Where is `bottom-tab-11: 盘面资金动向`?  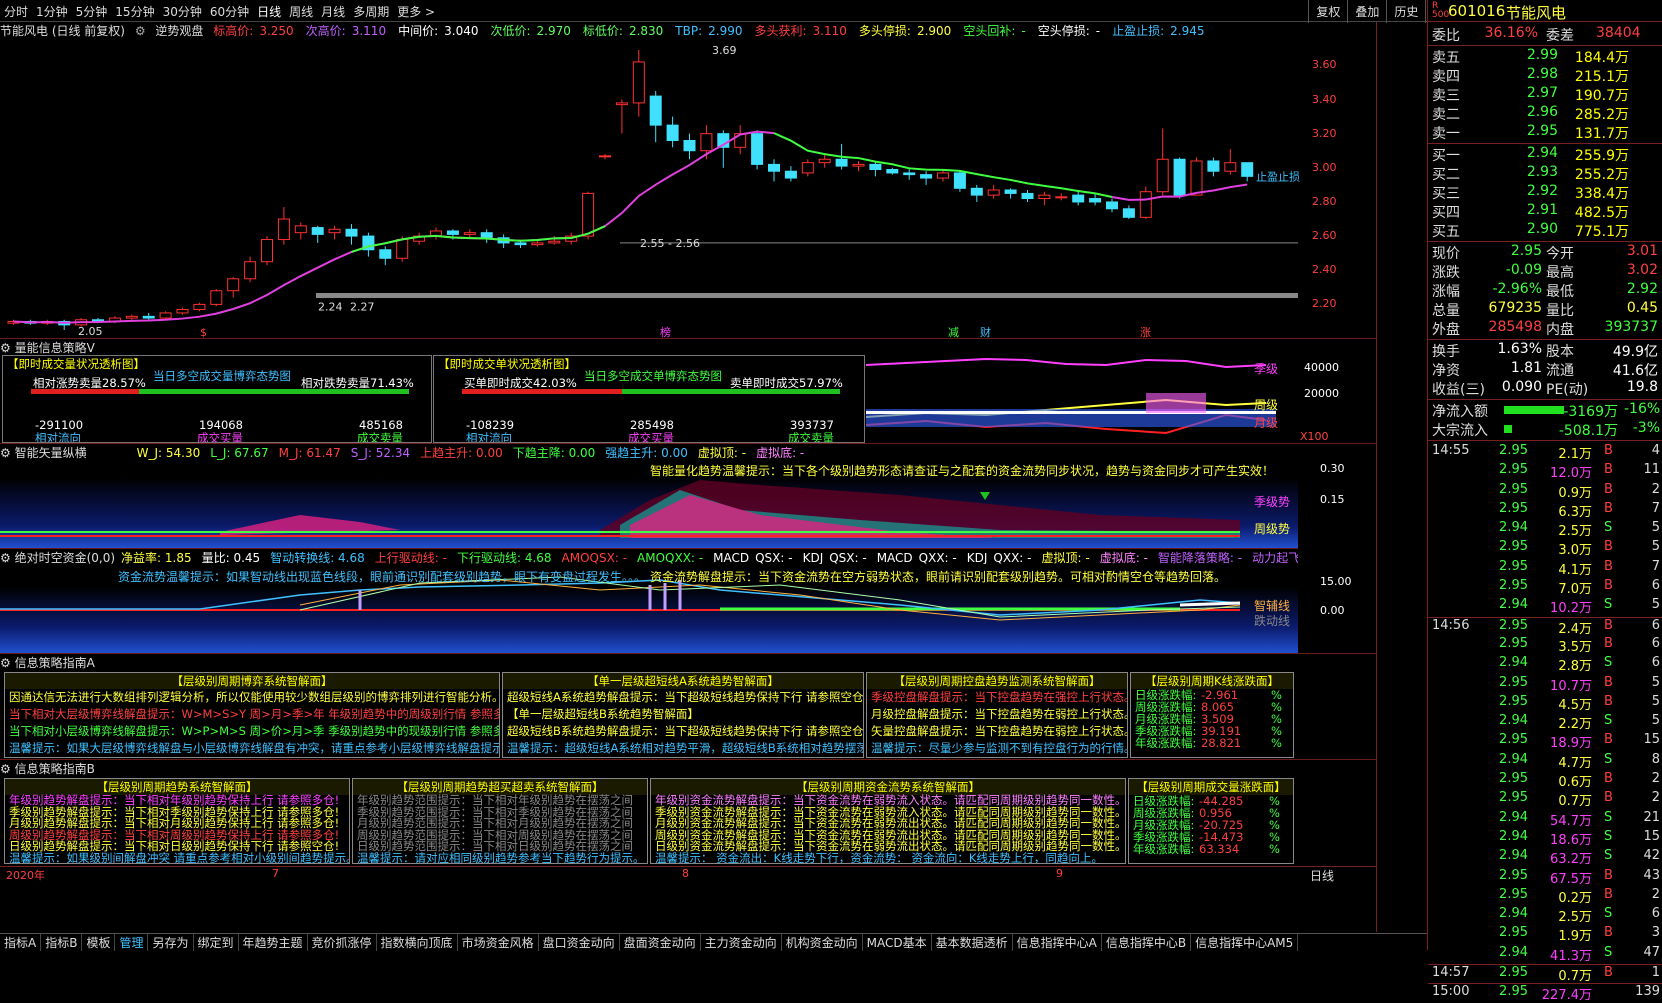 bottom-tab-11: 盘面资金动向 is located at coordinates (660, 942).